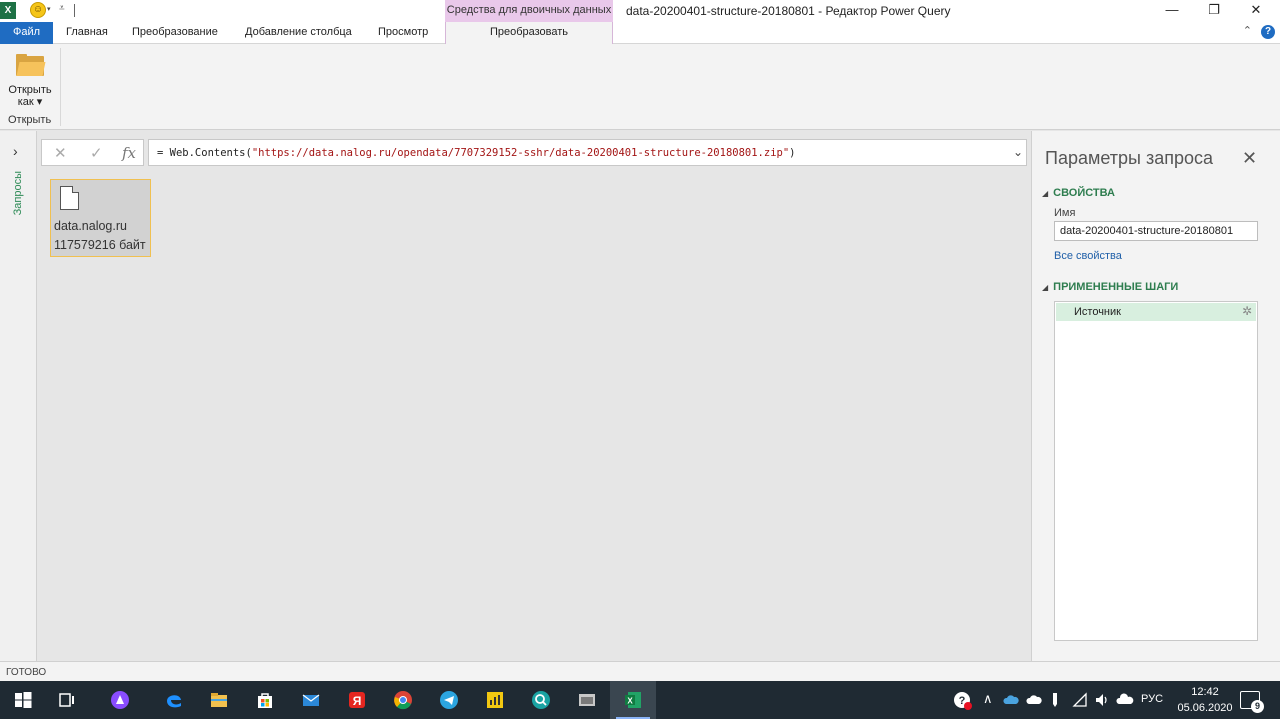  What do you see at coordinates (1156, 471) in the screenshot?
I see `applied-steps-list: Источник ✲` at bounding box center [1156, 471].